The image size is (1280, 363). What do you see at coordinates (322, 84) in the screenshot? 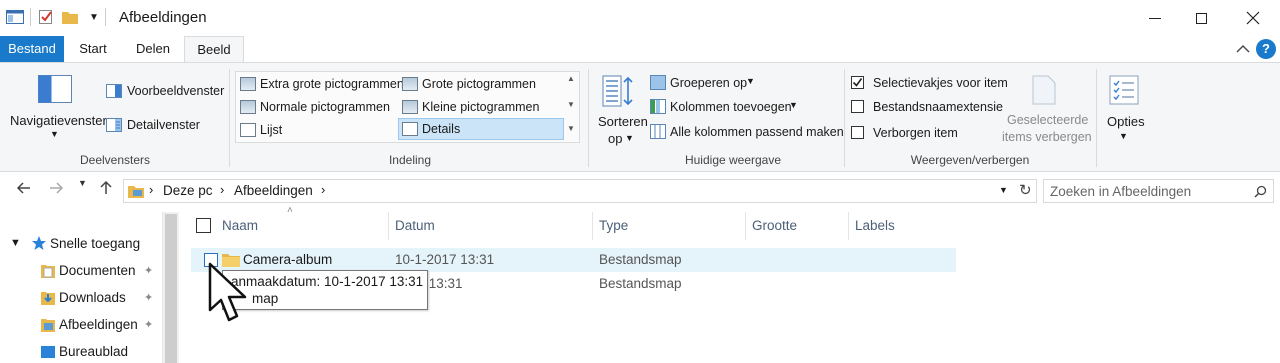
I see `layout-extra-large-icons: Extra grote pictogrammen` at bounding box center [322, 84].